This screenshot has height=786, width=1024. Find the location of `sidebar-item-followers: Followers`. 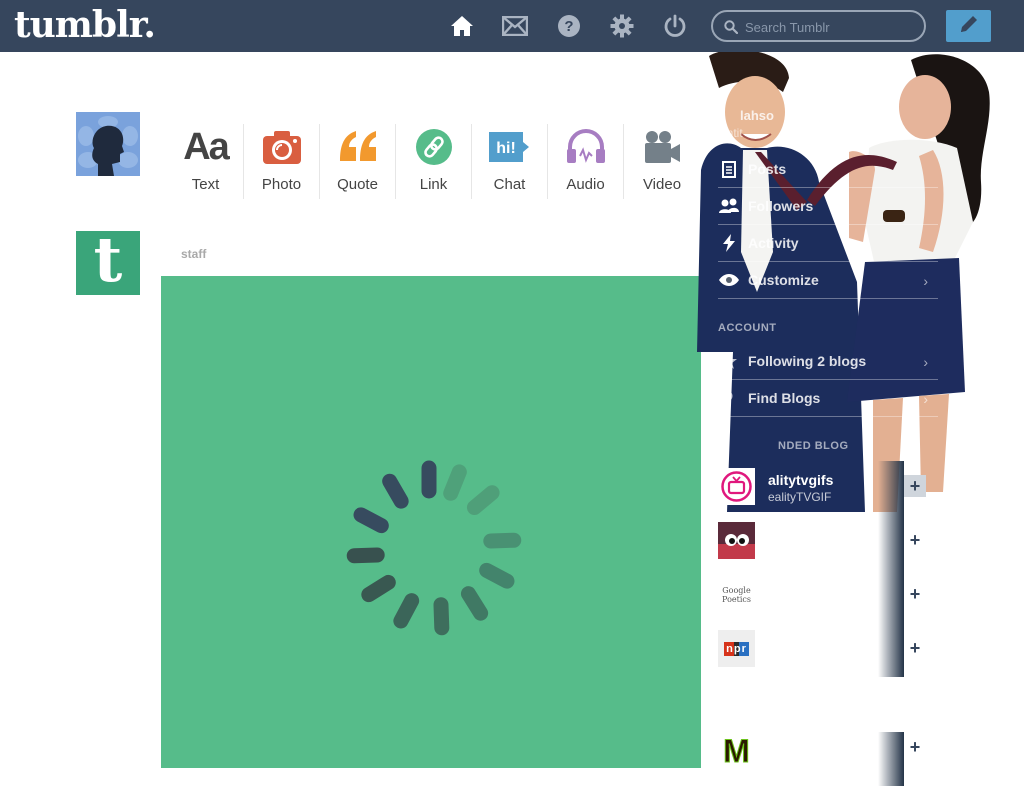

sidebar-item-followers: Followers is located at coordinates (828, 206).